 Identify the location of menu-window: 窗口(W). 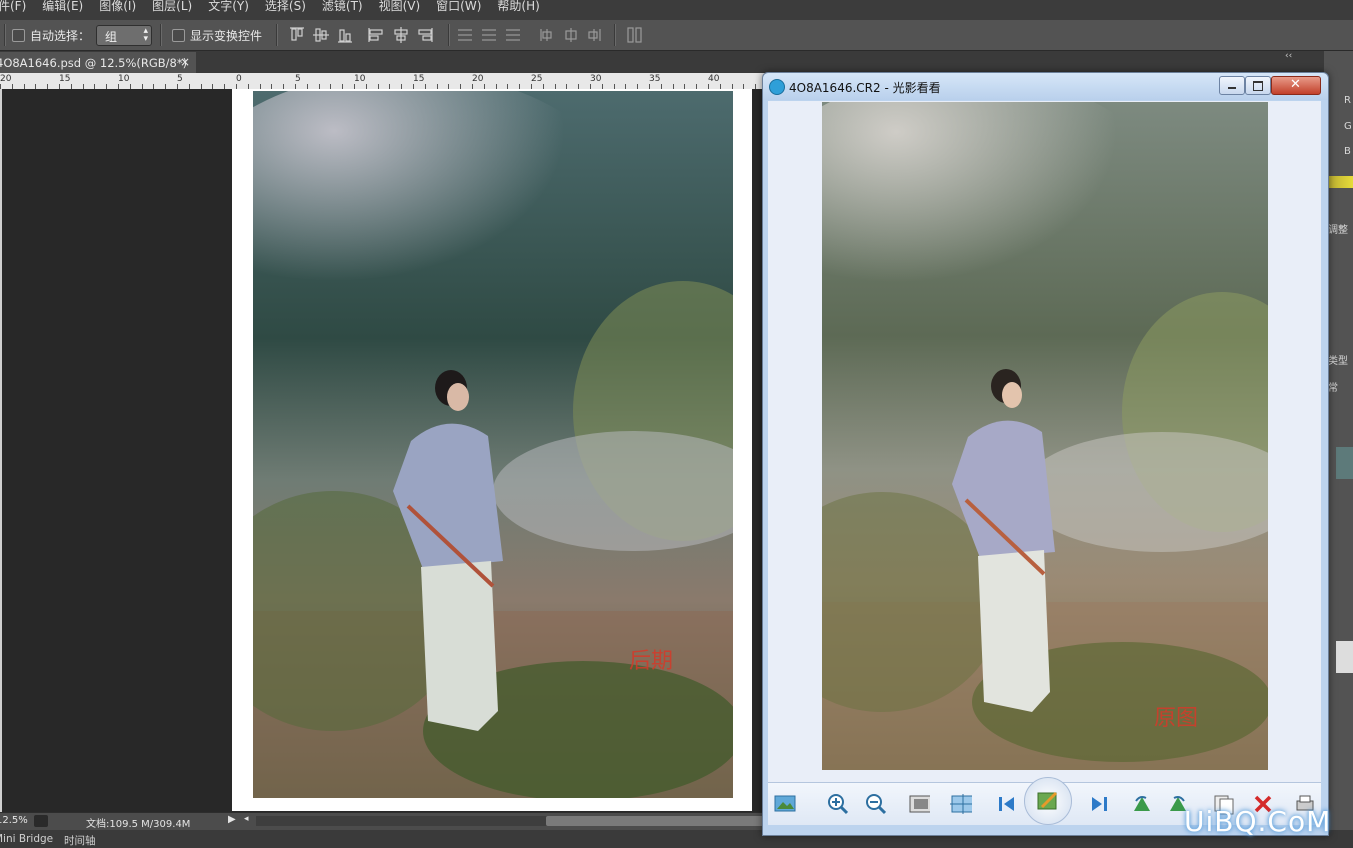
(458, 6).